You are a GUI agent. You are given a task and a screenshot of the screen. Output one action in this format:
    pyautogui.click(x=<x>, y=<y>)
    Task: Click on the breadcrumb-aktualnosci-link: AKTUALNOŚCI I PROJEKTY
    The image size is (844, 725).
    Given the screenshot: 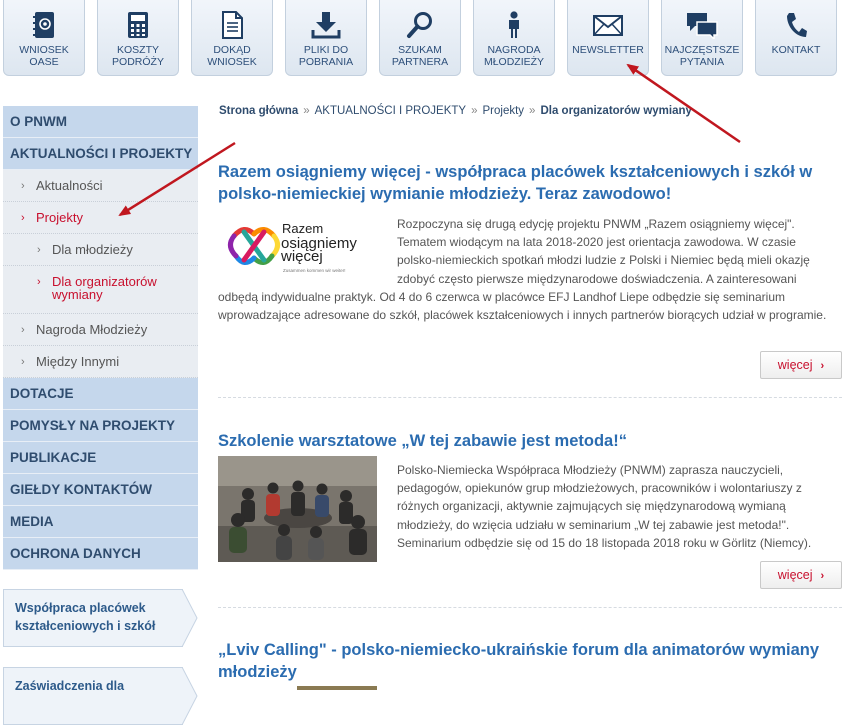 What is the action you would take?
    pyautogui.click(x=390, y=111)
    